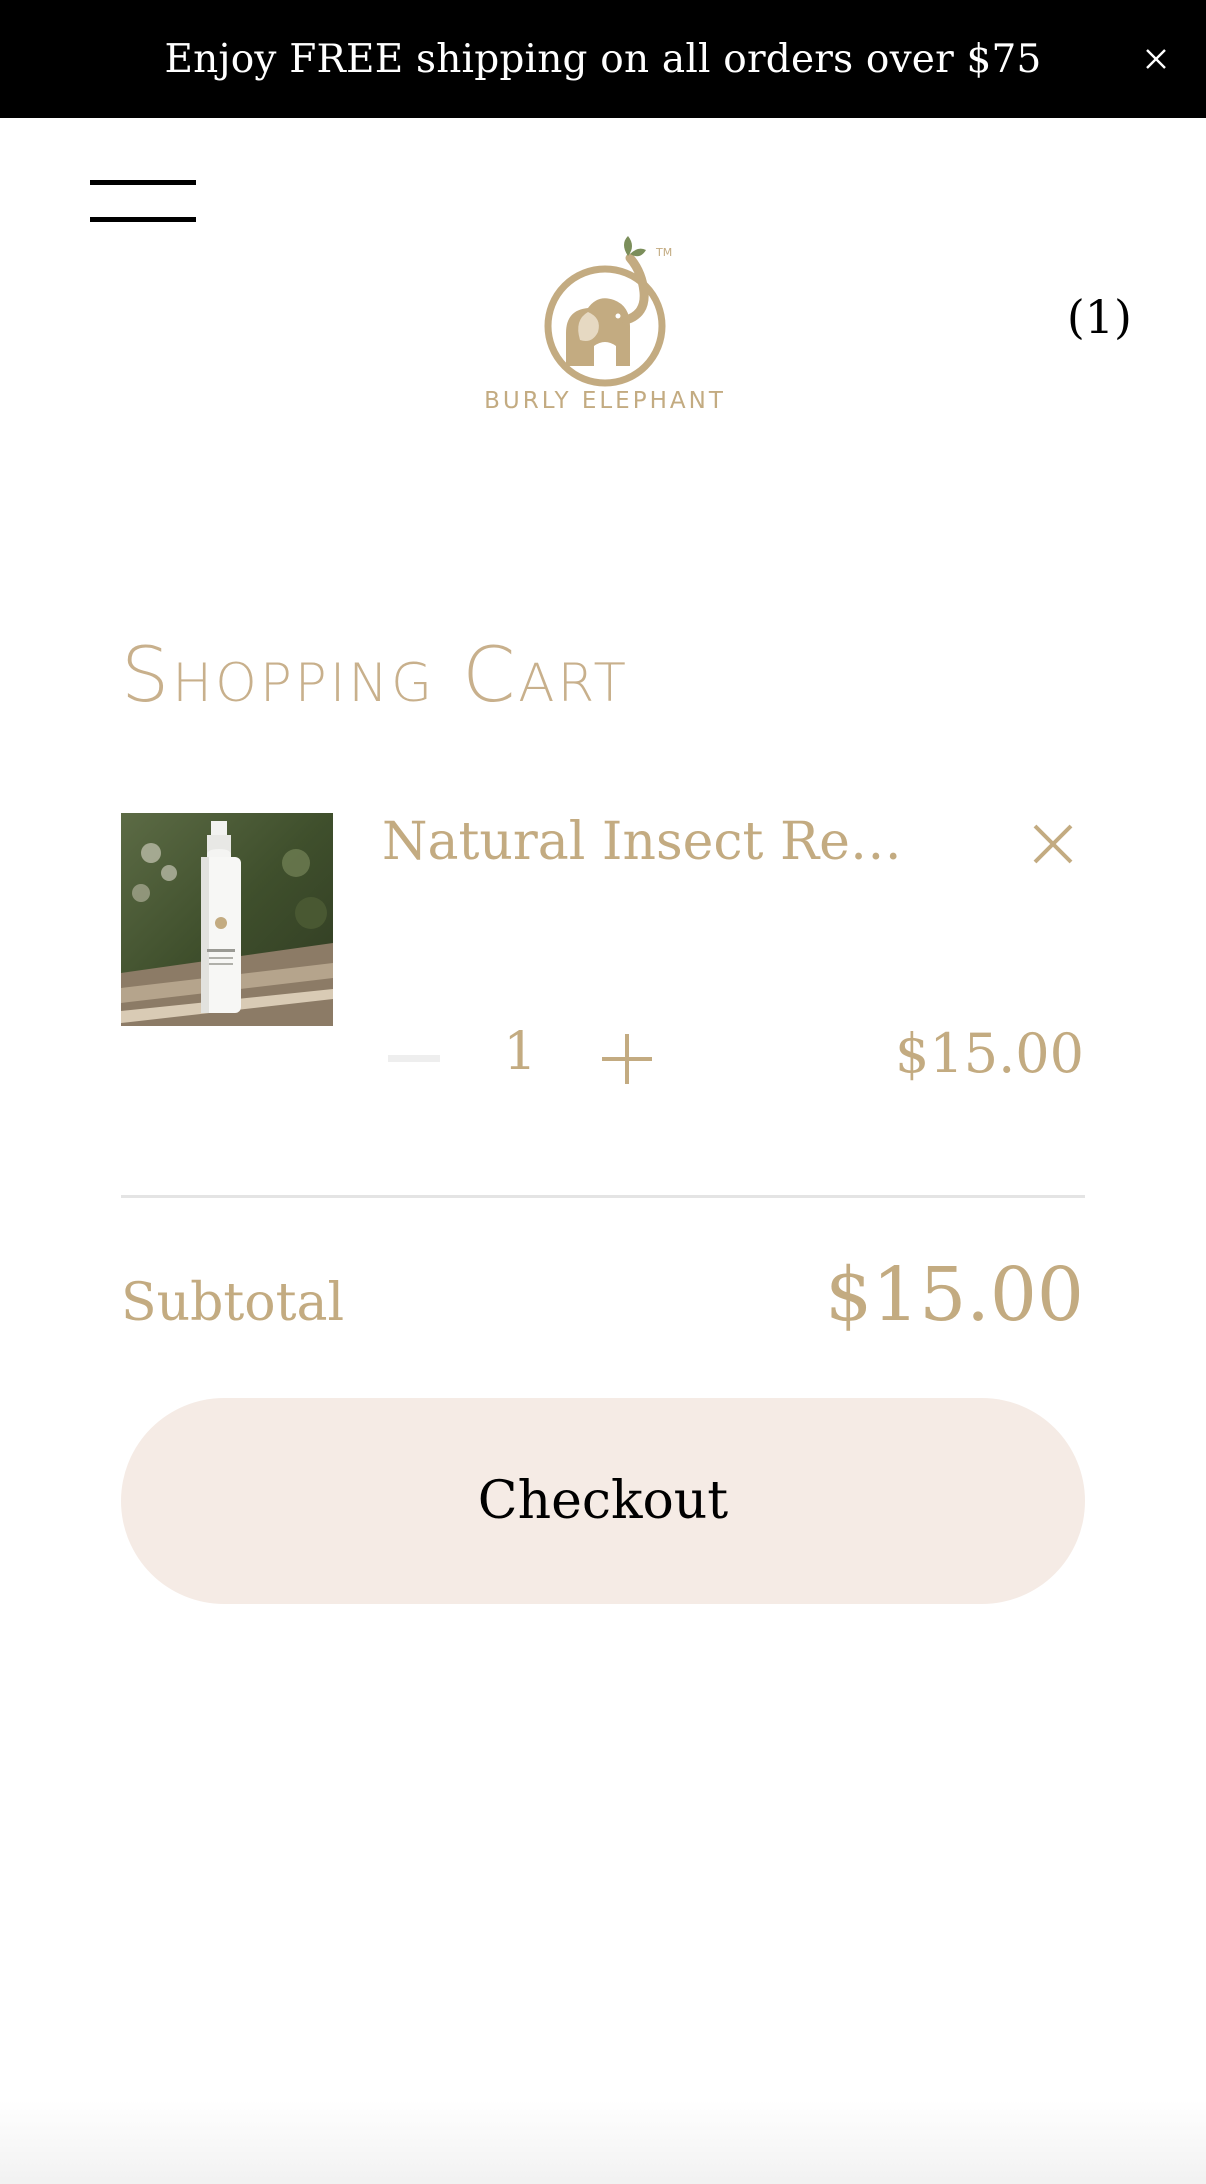 The image size is (1206, 2184). What do you see at coordinates (375, 674) in the screenshot?
I see `page-title: Shopping Cart` at bounding box center [375, 674].